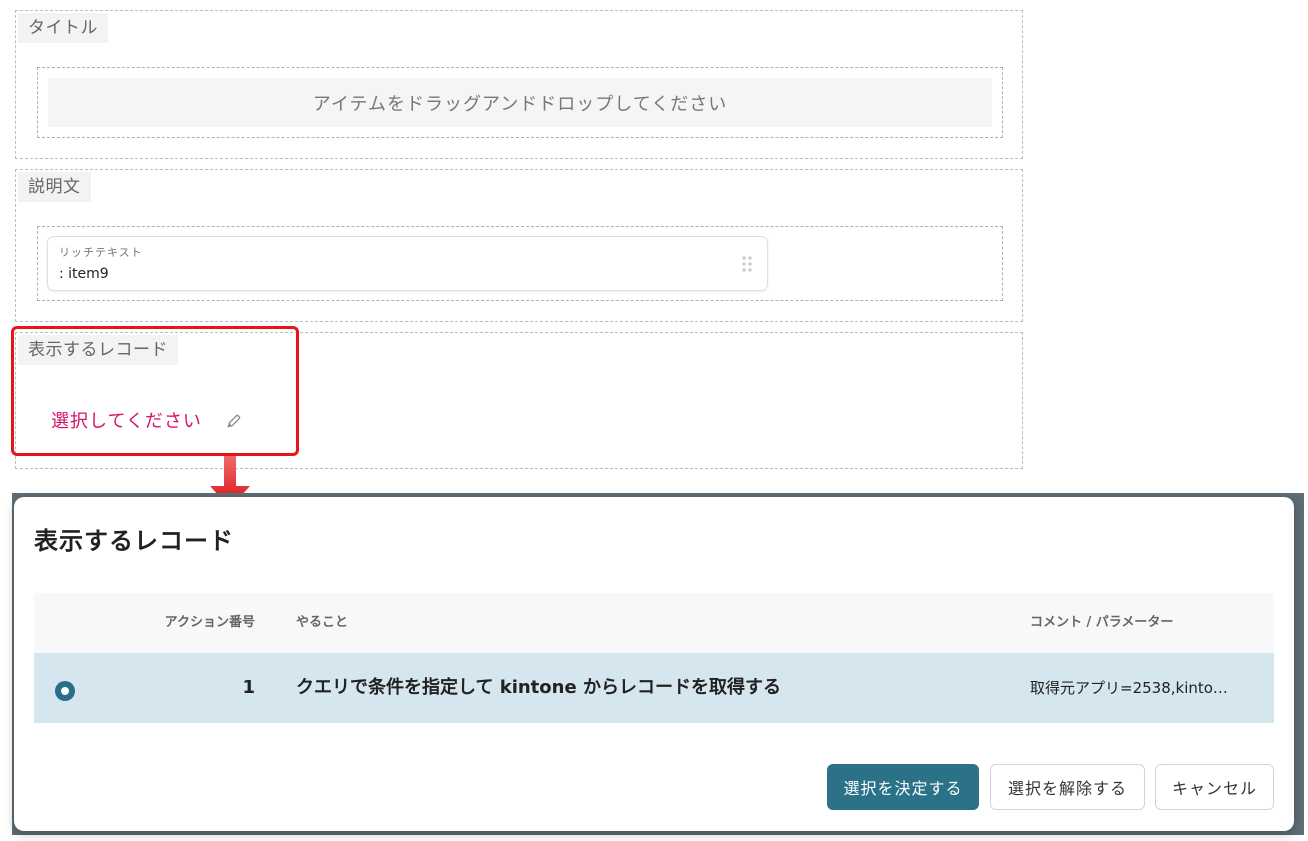 This screenshot has height=841, width=1308. What do you see at coordinates (747, 265) in the screenshot?
I see `drag-handle-icon` at bounding box center [747, 265].